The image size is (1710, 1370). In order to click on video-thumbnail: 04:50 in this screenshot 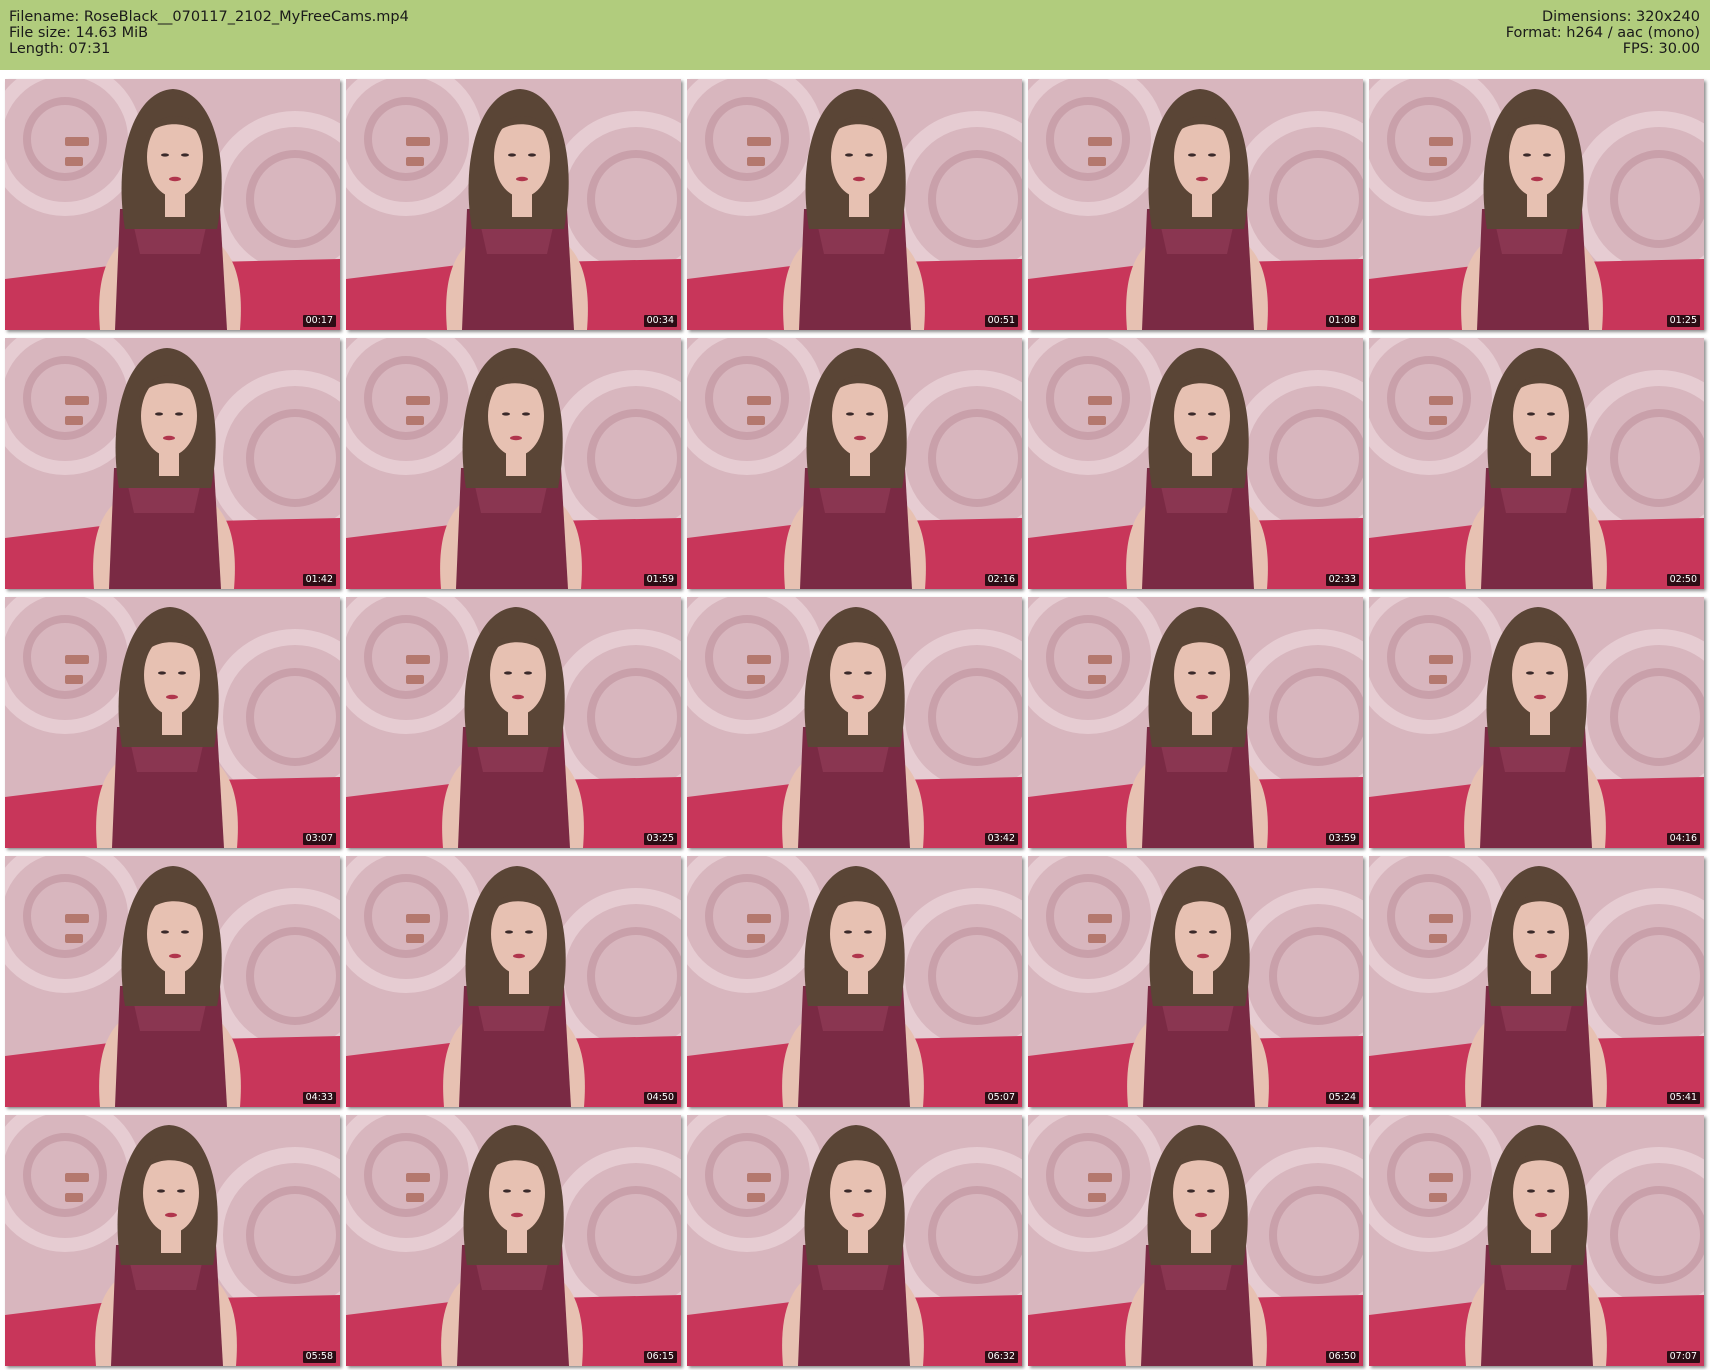, I will do `click(513, 981)`.